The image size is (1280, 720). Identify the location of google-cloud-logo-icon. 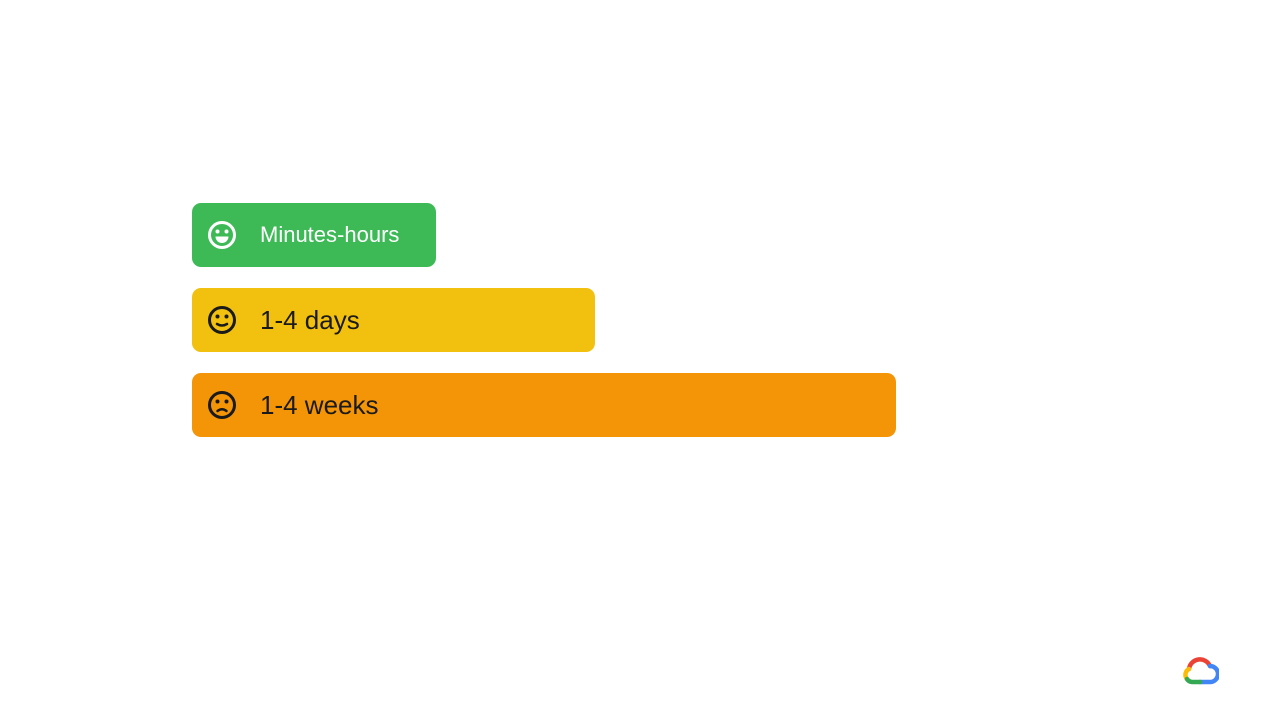
(1200, 671).